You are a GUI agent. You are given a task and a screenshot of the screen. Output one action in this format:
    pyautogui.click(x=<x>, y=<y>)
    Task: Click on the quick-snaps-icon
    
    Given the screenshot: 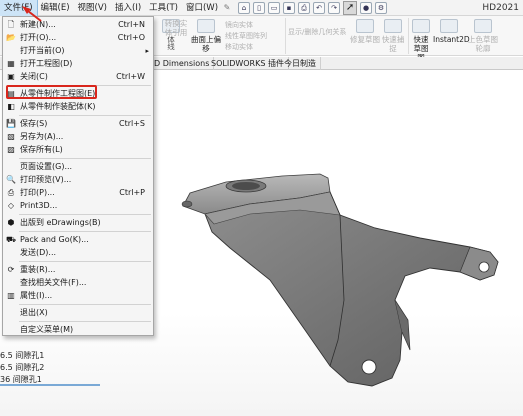 What is the action you would take?
    pyautogui.click(x=393, y=26)
    